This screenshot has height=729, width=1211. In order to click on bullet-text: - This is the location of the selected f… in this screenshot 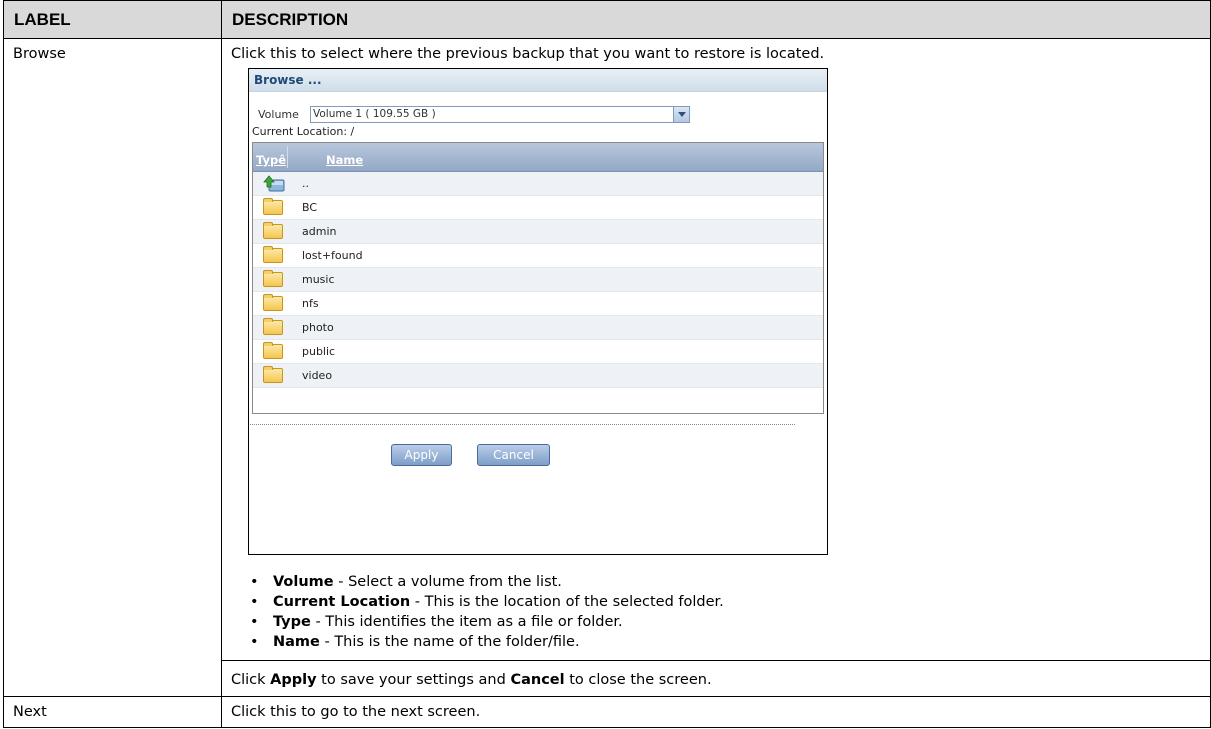, I will do `click(567, 602)`.